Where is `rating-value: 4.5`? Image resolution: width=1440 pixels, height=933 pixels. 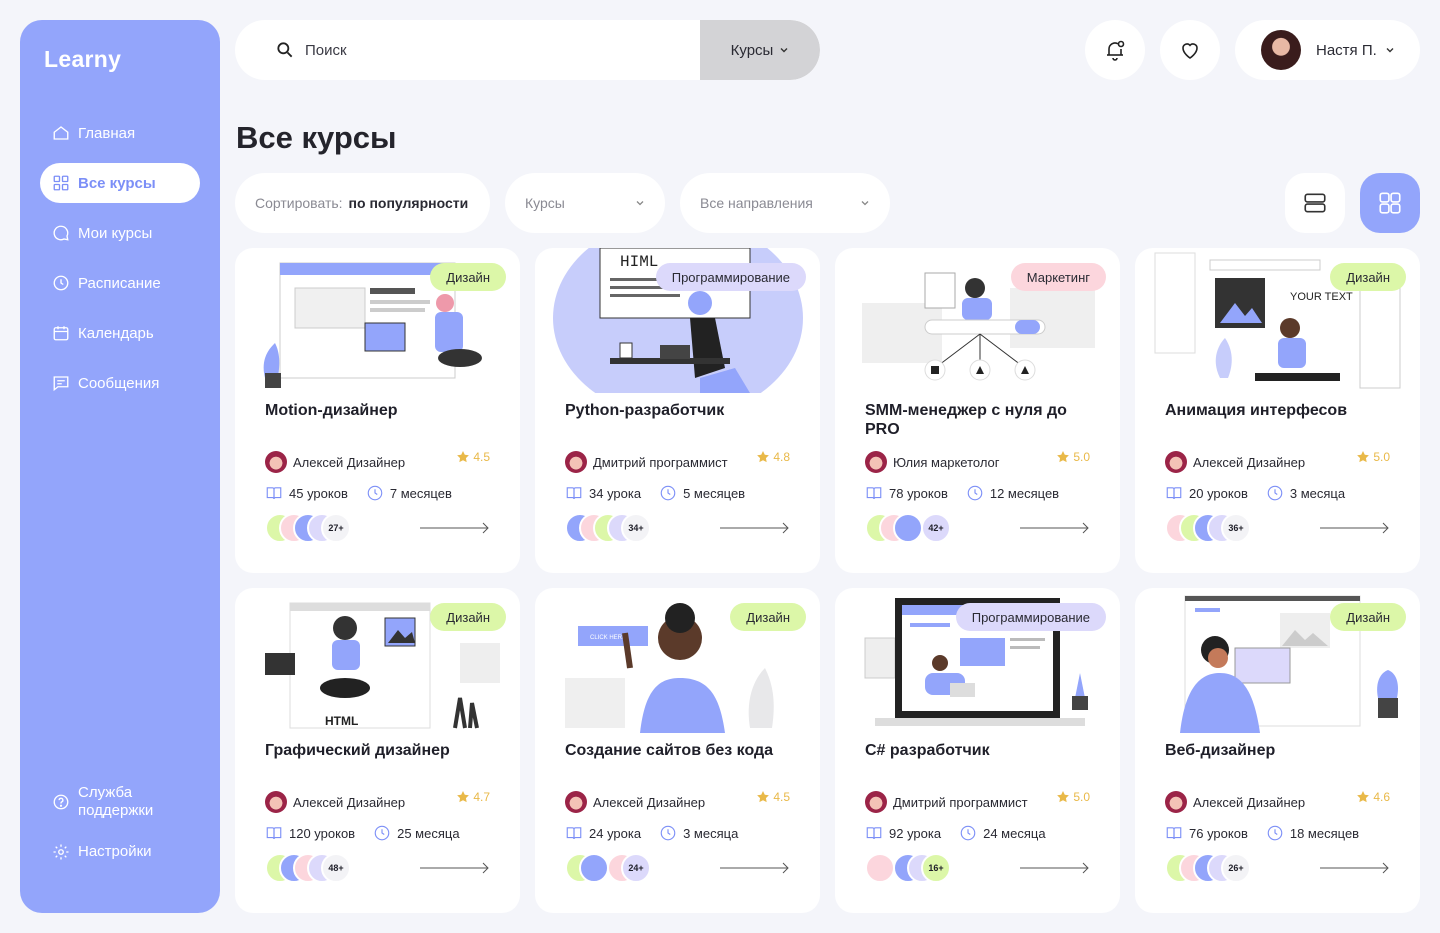 rating-value: 4.5 is located at coordinates (781, 797).